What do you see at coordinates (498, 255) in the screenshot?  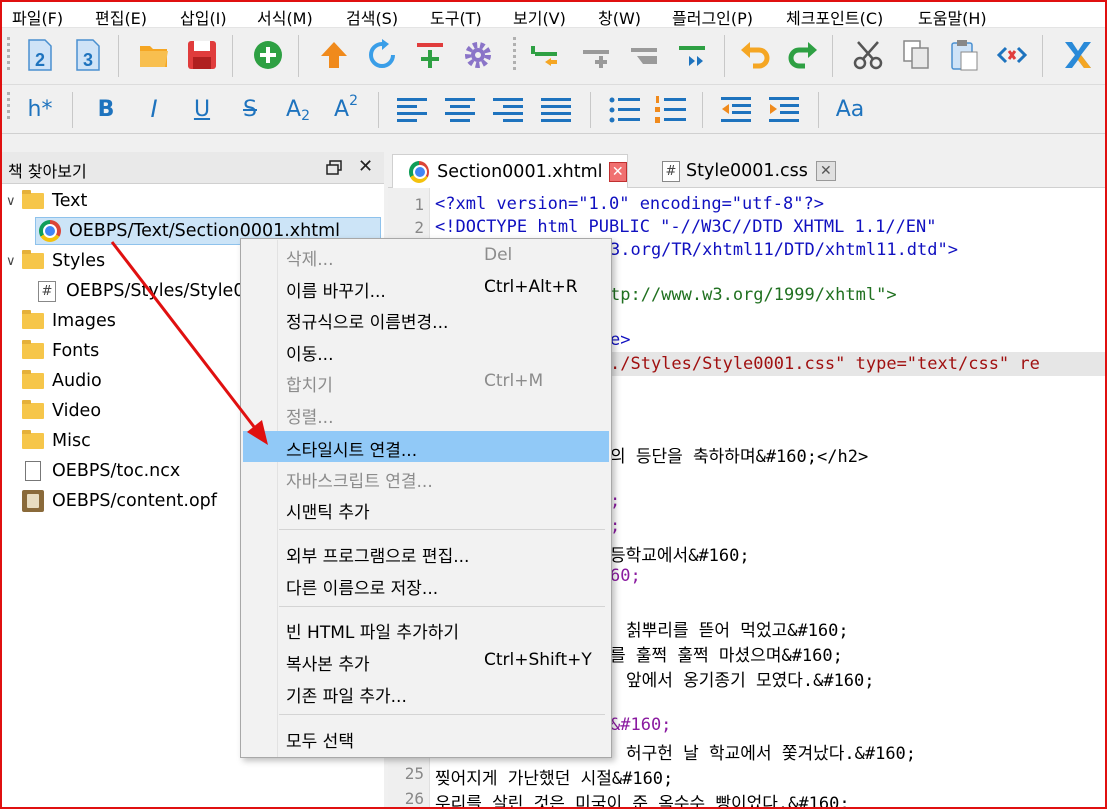 I see `menu-item-shortcut: Del` at bounding box center [498, 255].